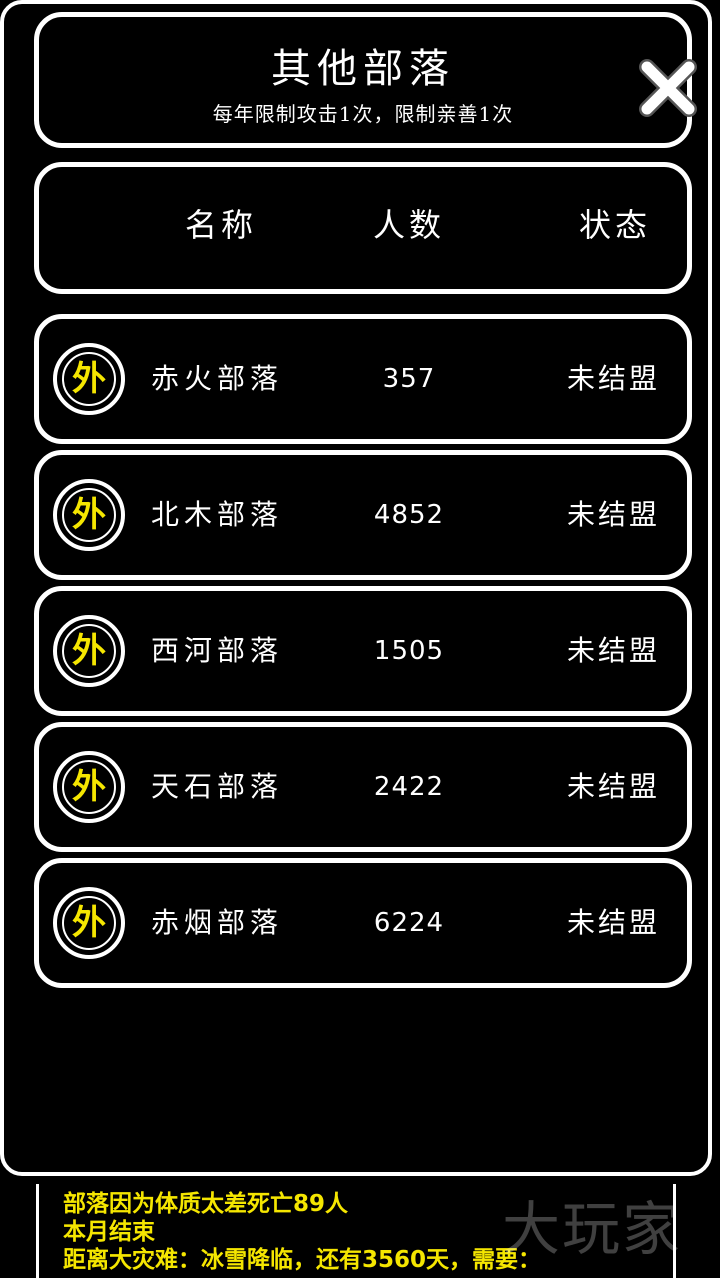  Describe the element at coordinates (220, 225) in the screenshot. I see `column-header-name: 名称` at that location.